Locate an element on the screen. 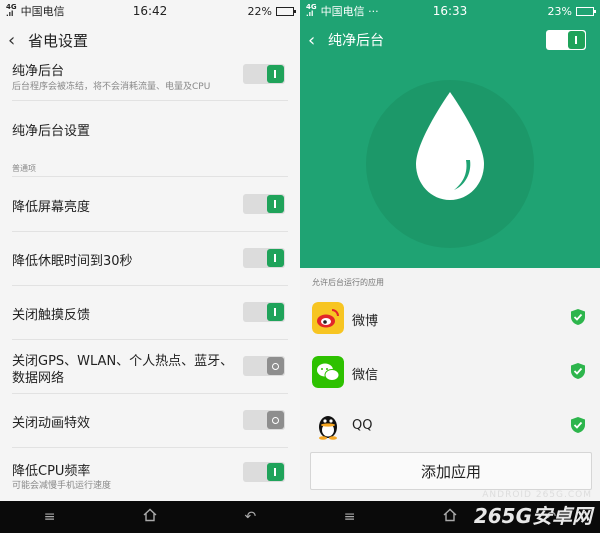  nav-bar: ≡ ↶ is located at coordinates (150, 517).